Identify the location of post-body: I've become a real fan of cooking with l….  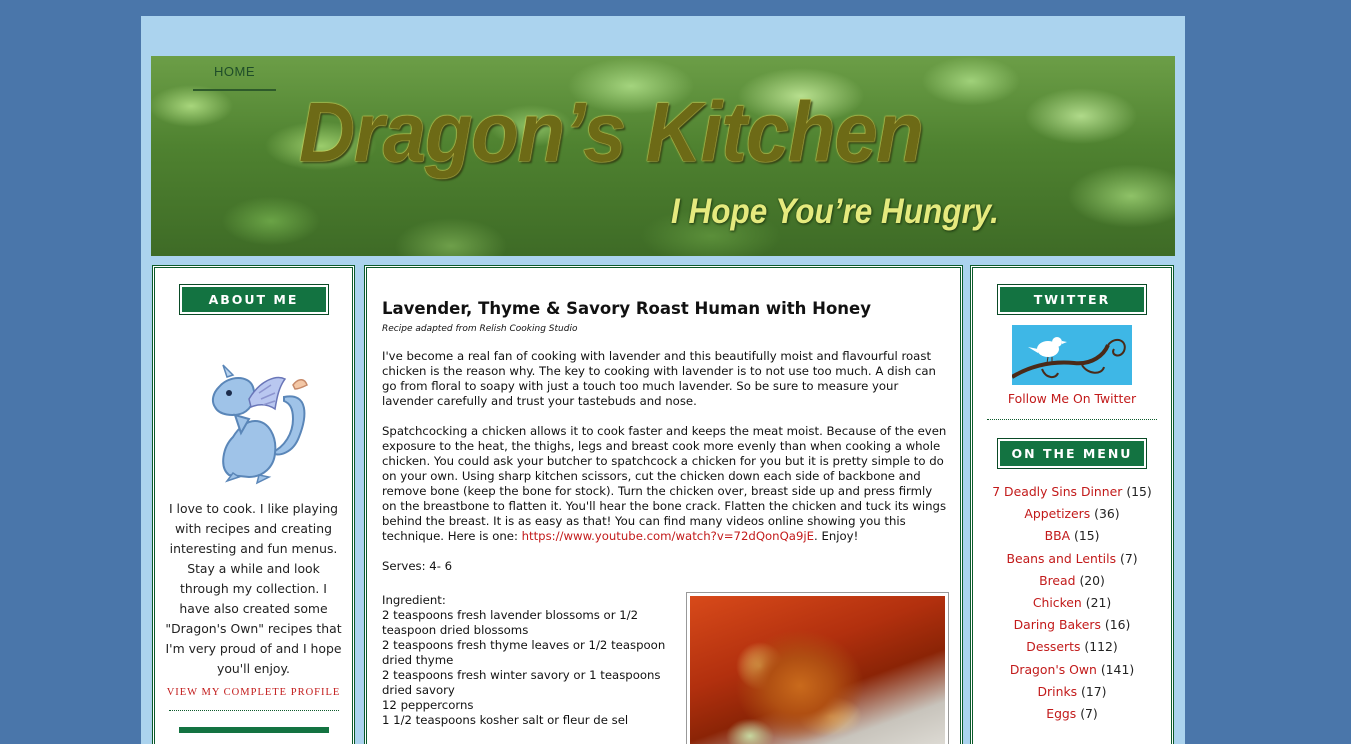
(666, 469).